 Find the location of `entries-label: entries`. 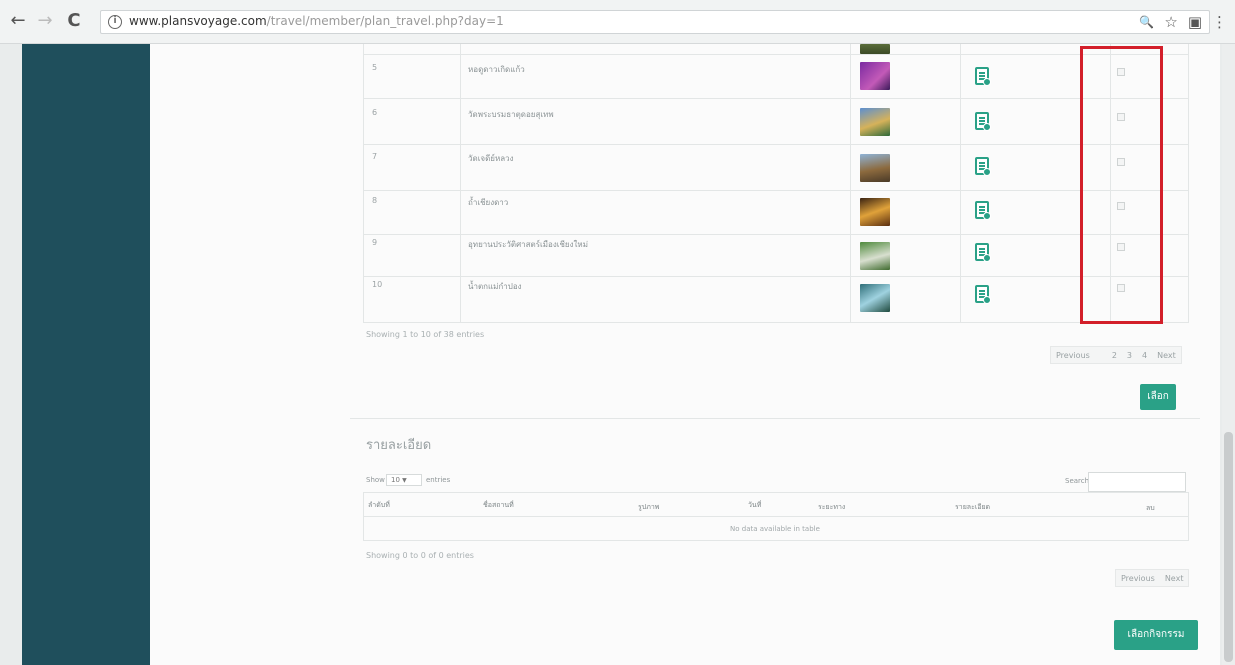

entries-label: entries is located at coordinates (438, 480).